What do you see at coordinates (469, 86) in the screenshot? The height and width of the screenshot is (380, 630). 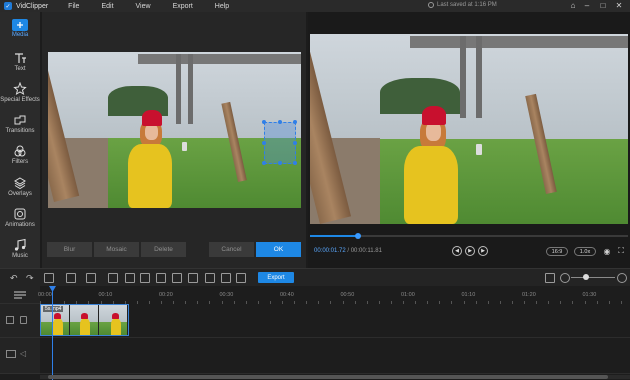 I see `scene-sky` at bounding box center [469, 86].